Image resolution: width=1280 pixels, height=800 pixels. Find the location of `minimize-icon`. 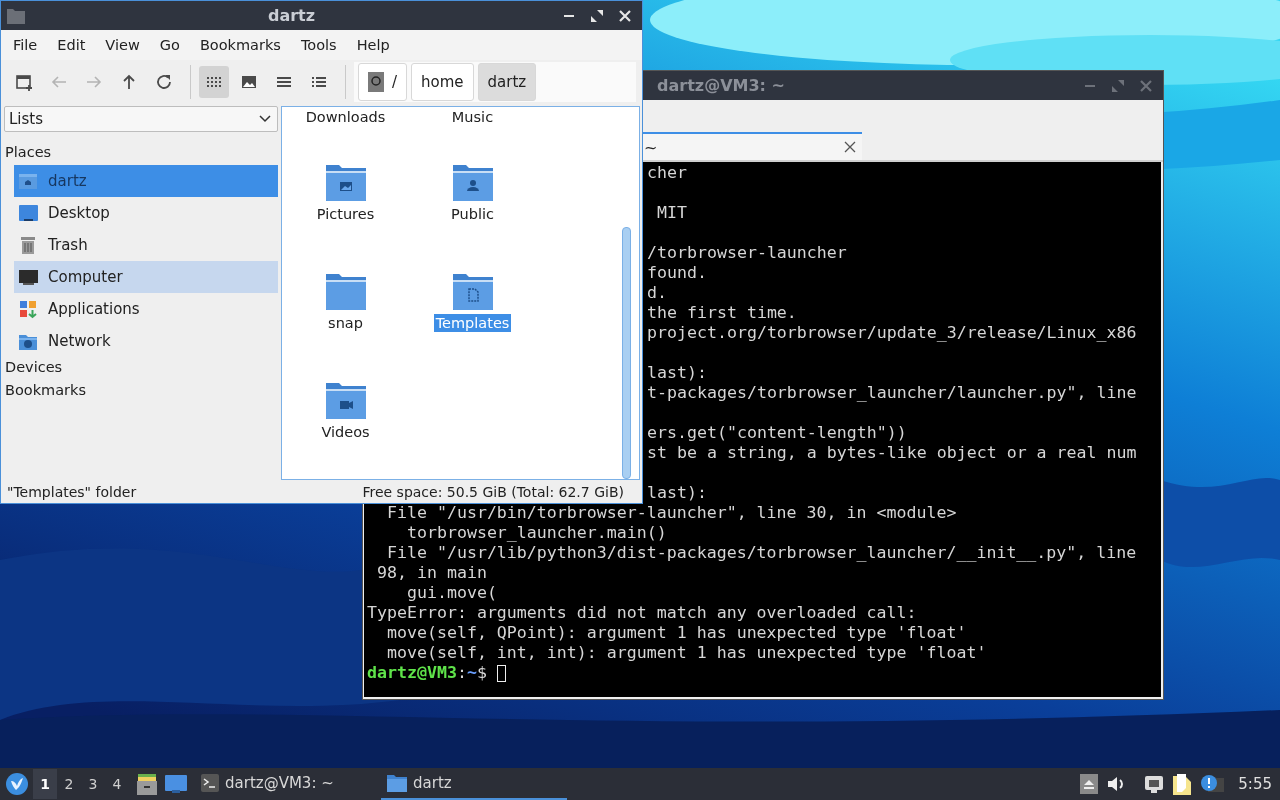

minimize-icon is located at coordinates (569, 15).